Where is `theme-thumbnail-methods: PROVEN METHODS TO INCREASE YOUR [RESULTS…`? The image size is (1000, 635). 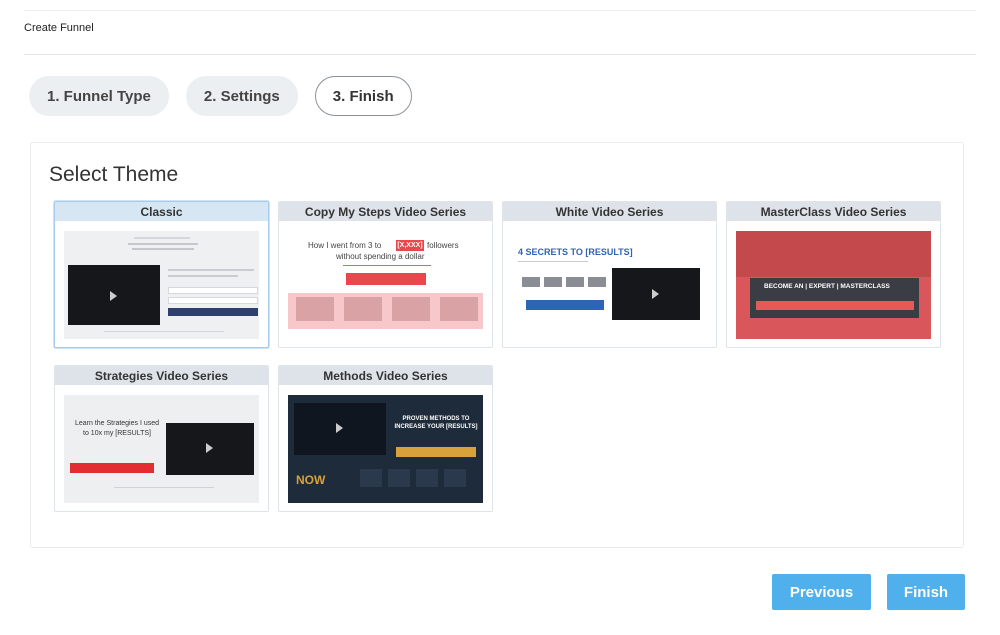
theme-thumbnail-methods: PROVEN METHODS TO INCREASE YOUR [RESULTS… is located at coordinates (385, 449).